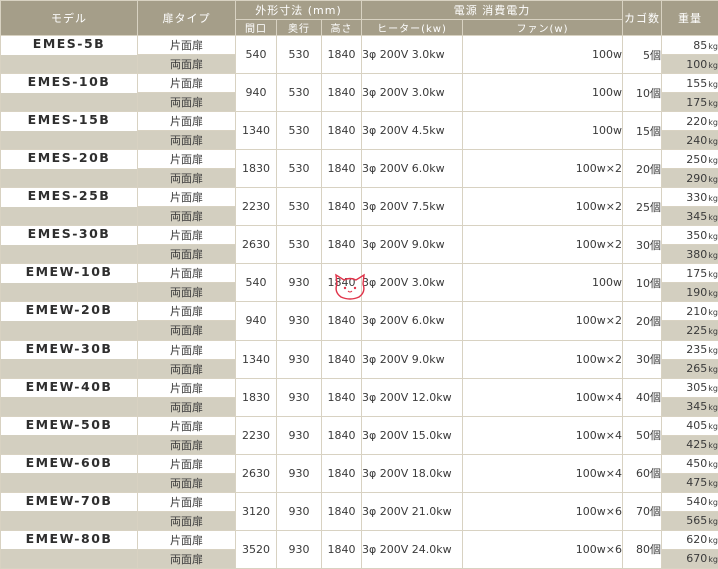 This screenshot has height=569, width=718. Describe the element at coordinates (697, 464) in the screenshot. I see `weight-single-value: 450` at that location.